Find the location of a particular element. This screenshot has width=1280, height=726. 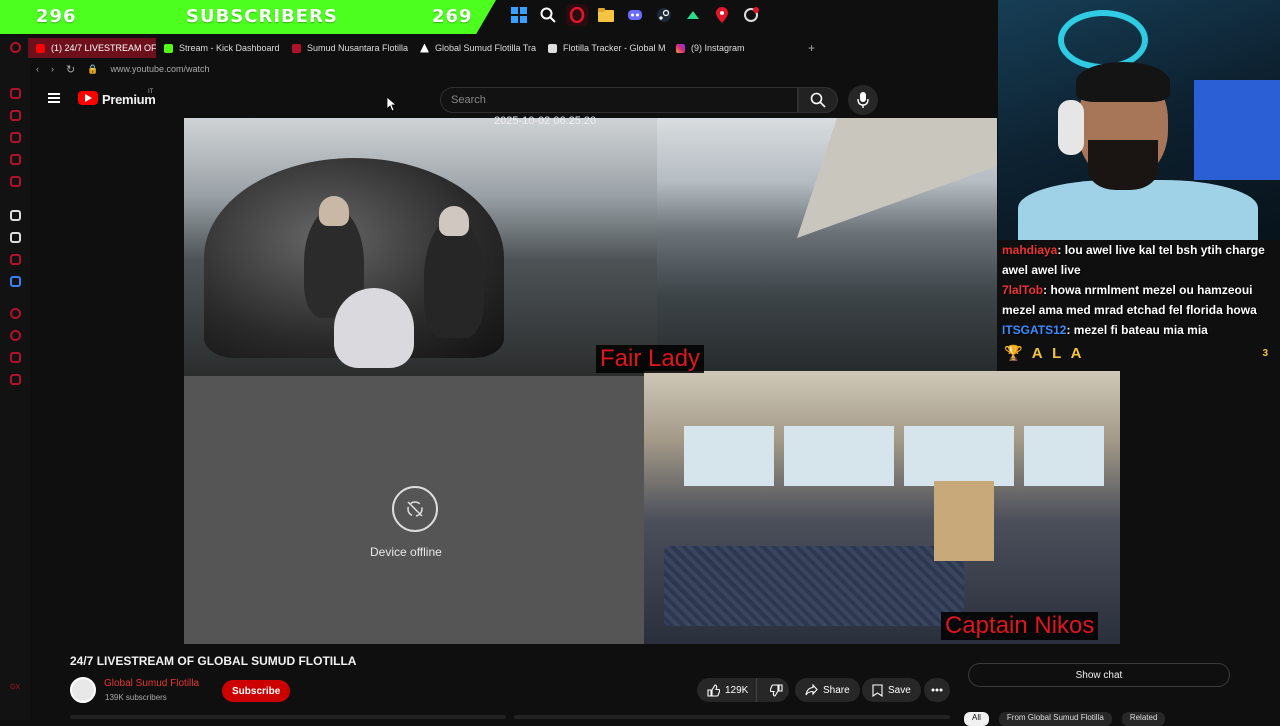

address-bar: ‹ › ↻ 🔒 www.youtube.com/watch is located at coordinates (513, 69).